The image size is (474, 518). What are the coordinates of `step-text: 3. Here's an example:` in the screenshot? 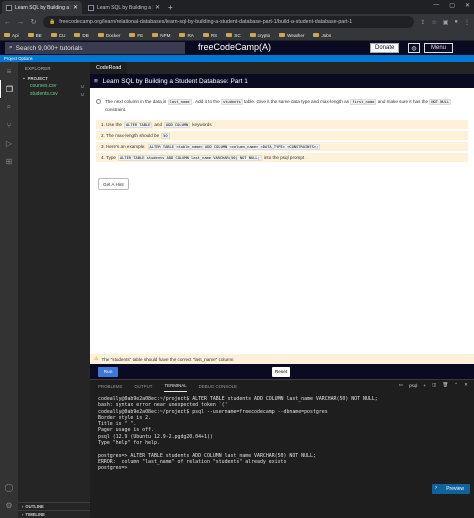 It's located at (123, 146).